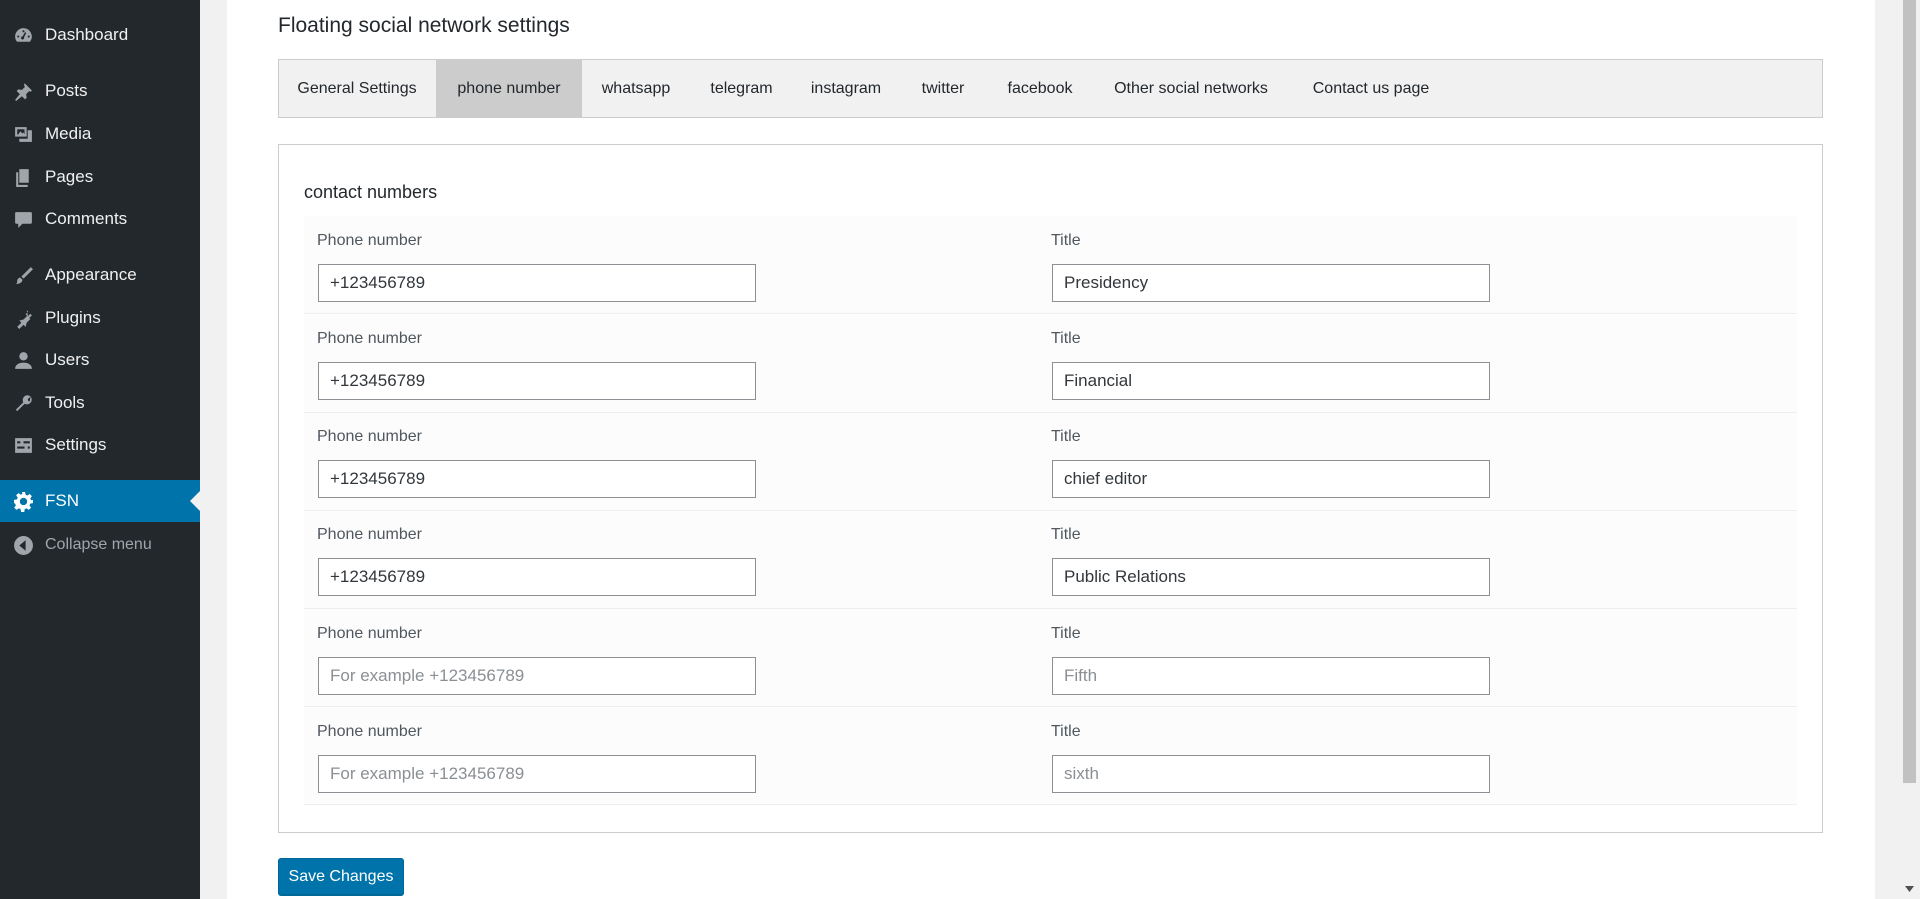 The image size is (1920, 899). What do you see at coordinates (86, 218) in the screenshot?
I see `sidebar-item-label: Comments` at bounding box center [86, 218].